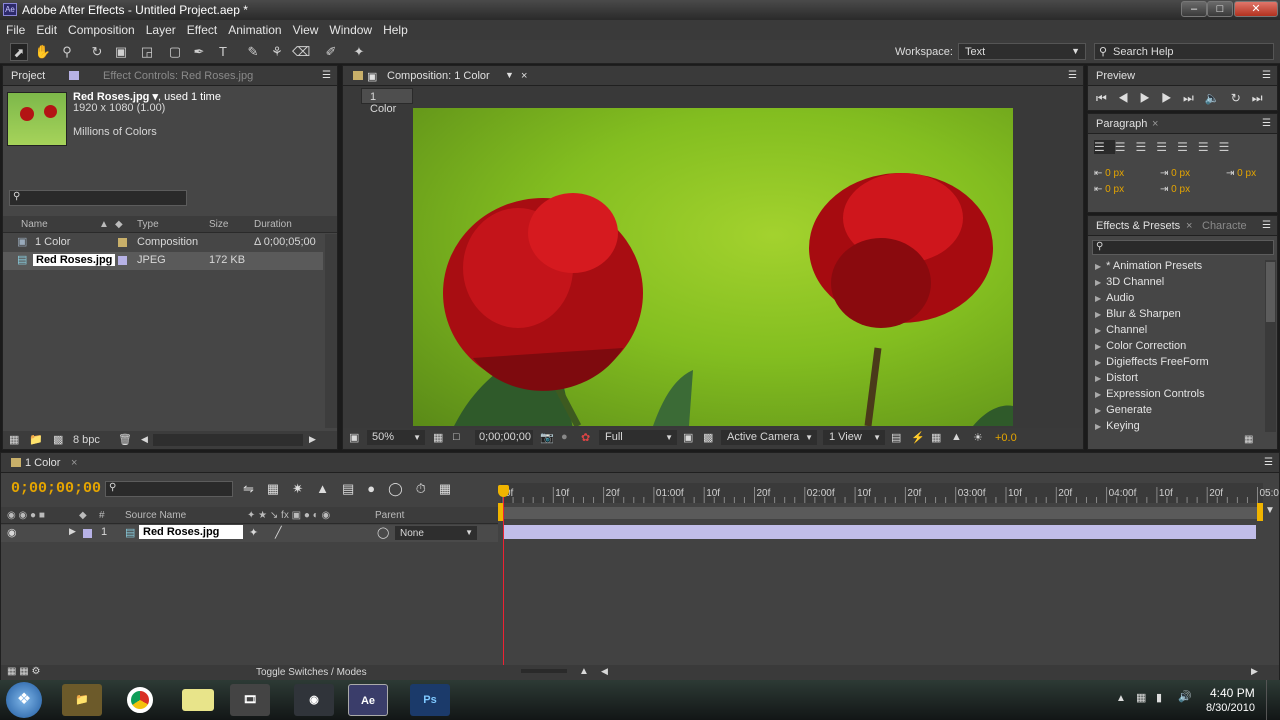 Image resolution: width=1280 pixels, height=720 pixels. What do you see at coordinates (163, 261) in the screenshot?
I see `project-item-row: ▤ Red Roses.jpg JPEG 172 KB` at bounding box center [163, 261].